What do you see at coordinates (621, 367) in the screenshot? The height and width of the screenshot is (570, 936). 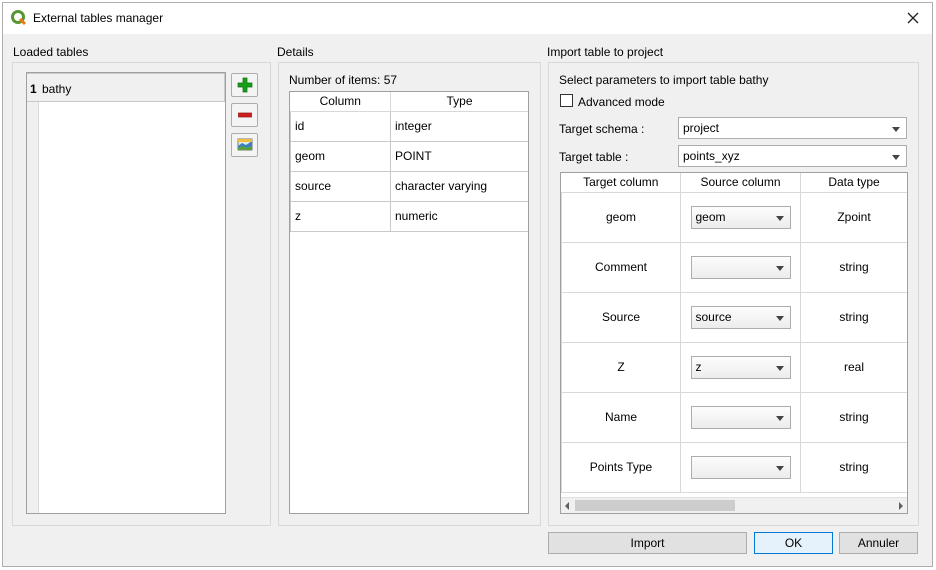 I see `target-column-cell: Z` at bounding box center [621, 367].